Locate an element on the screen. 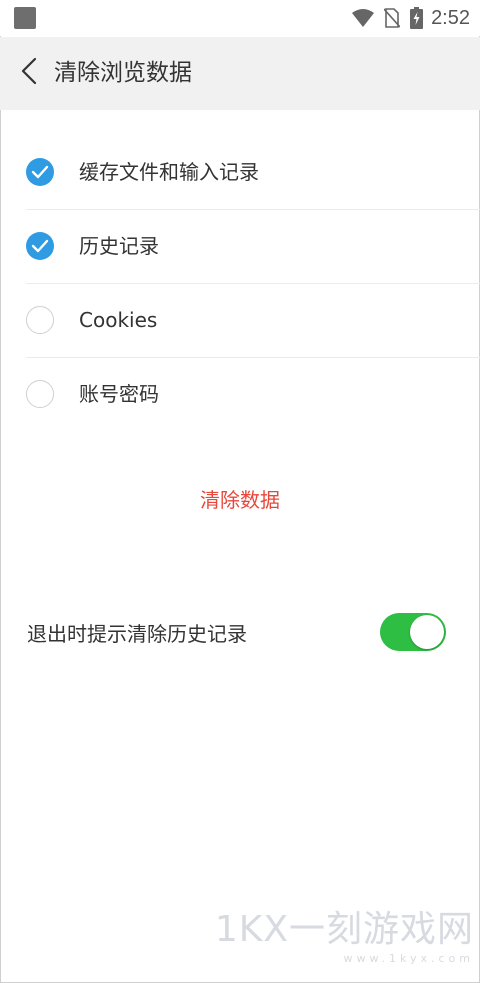  back-button is located at coordinates (29, 73).